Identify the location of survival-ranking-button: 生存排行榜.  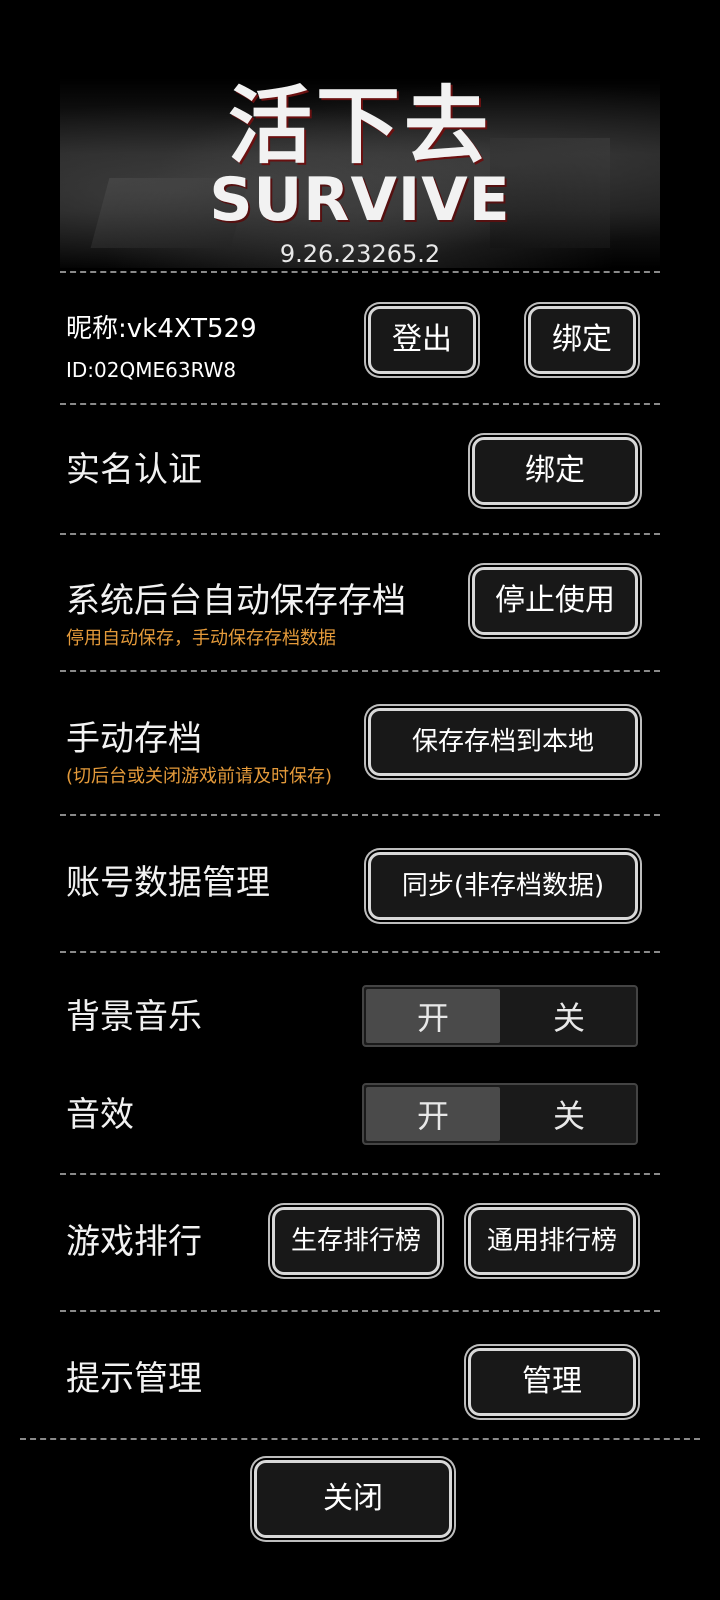
(356, 1241).